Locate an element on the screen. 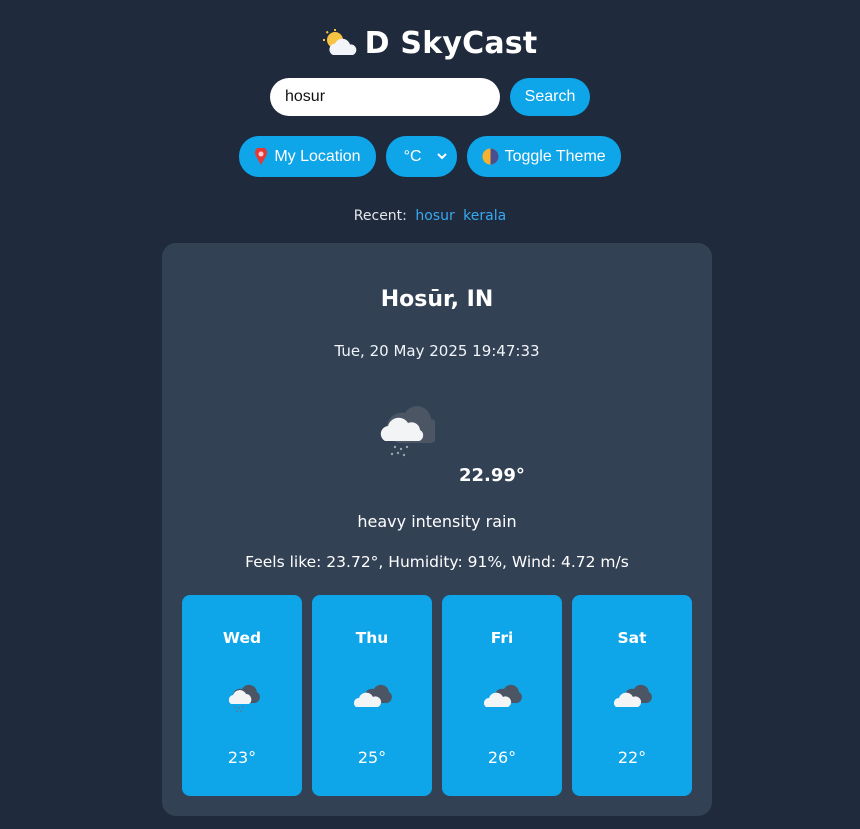 This screenshot has width=860, height=829. weather-description: heavy intensity rain is located at coordinates (437, 521).